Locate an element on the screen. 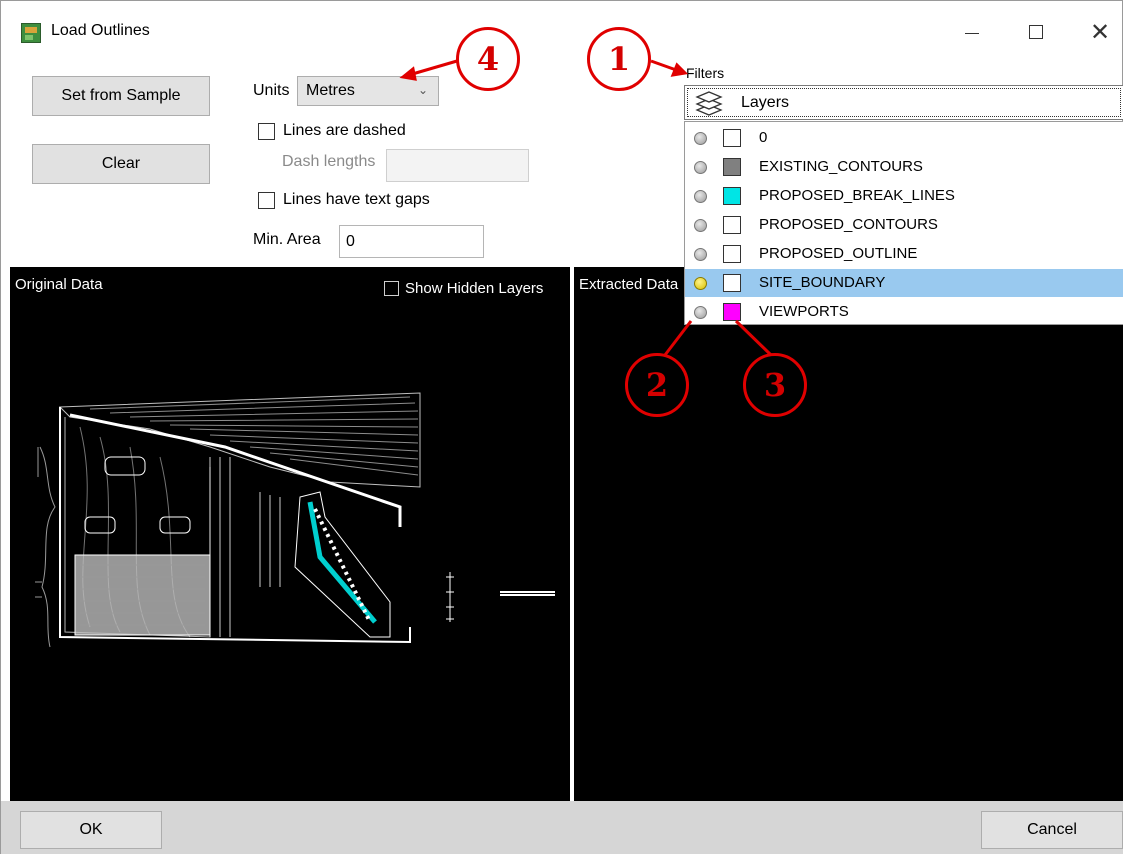 This screenshot has width=1123, height=854. layer-name: 0 is located at coordinates (763, 137).